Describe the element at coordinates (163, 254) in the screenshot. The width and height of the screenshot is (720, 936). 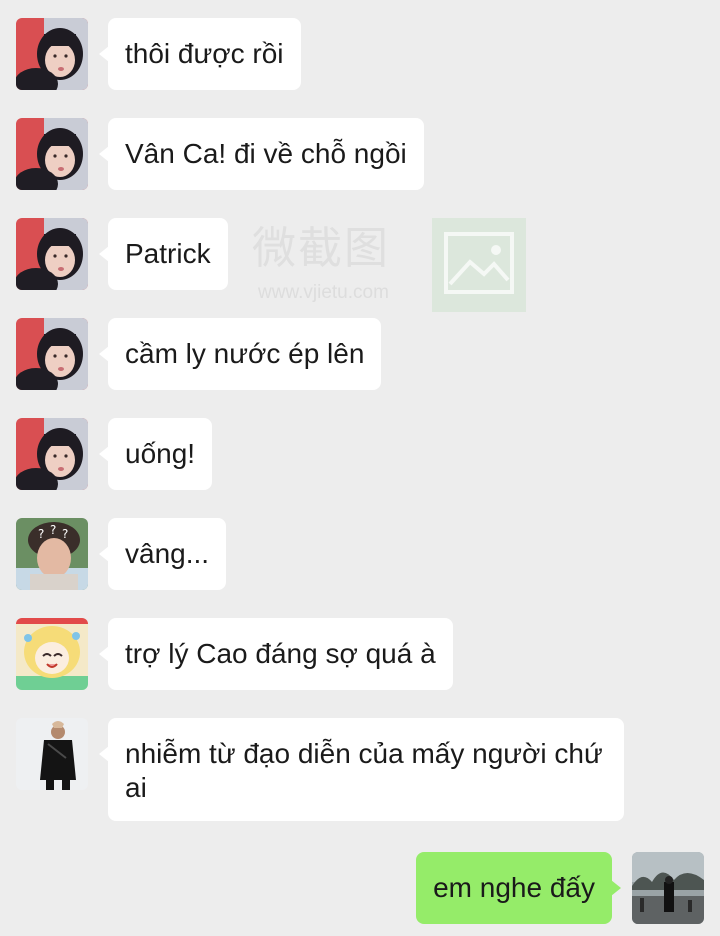
I see `message-bubble: Patrick` at that location.